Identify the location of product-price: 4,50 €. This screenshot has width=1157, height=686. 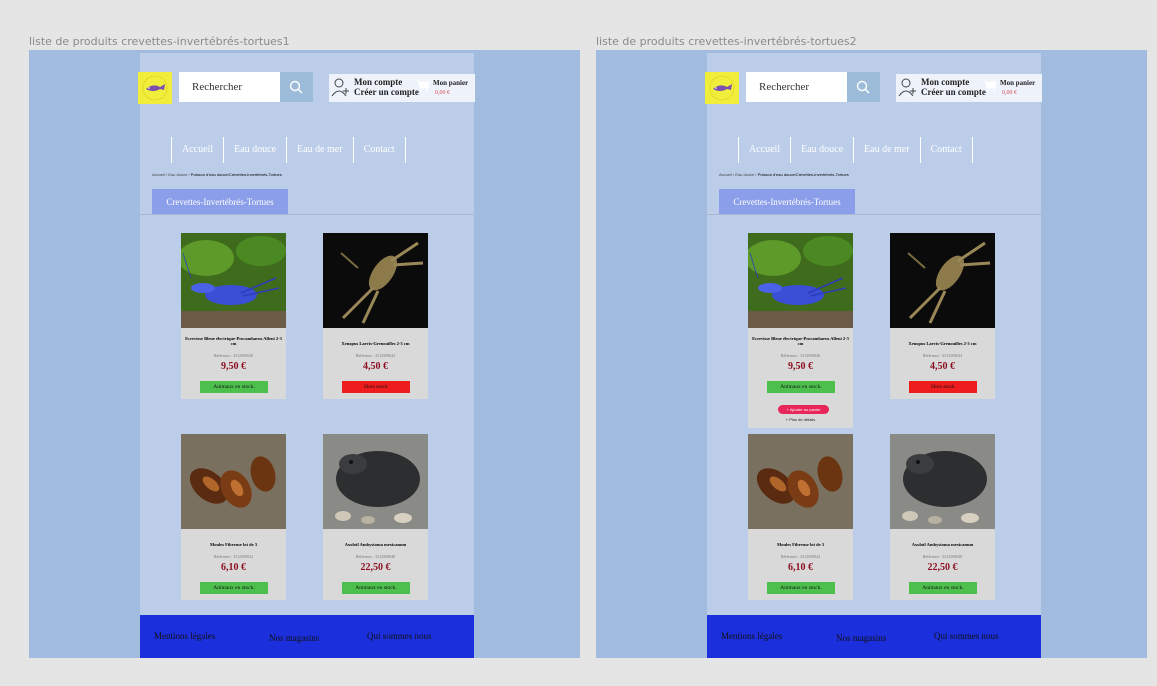
(942, 366).